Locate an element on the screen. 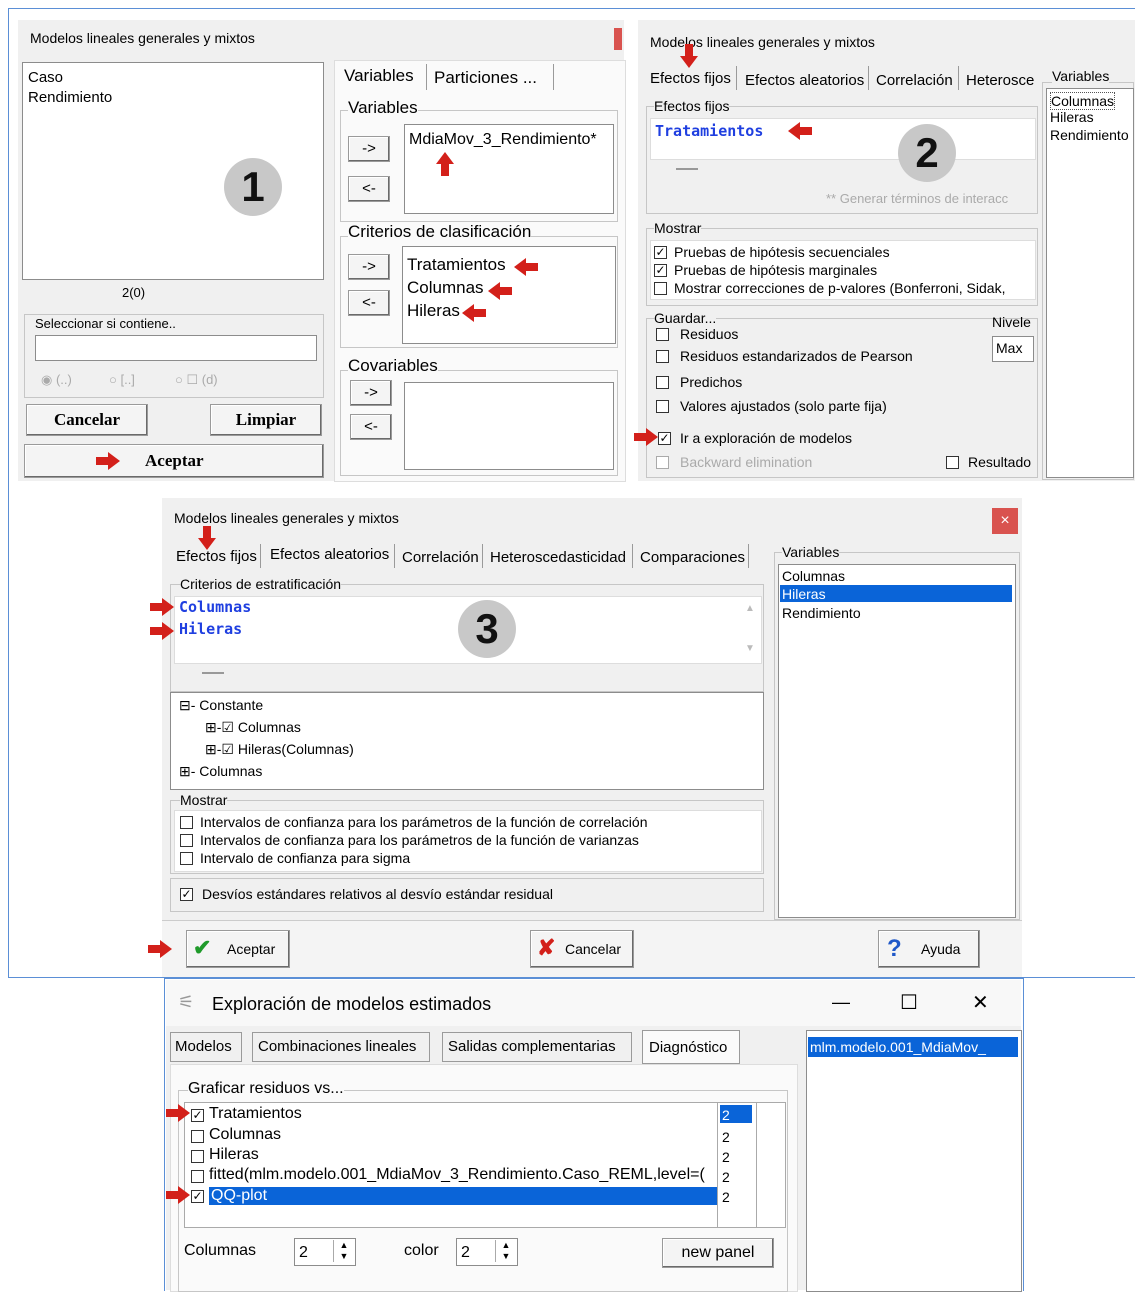 The image size is (1135, 1292). new-panel-button: new panel is located at coordinates (718, 1253).